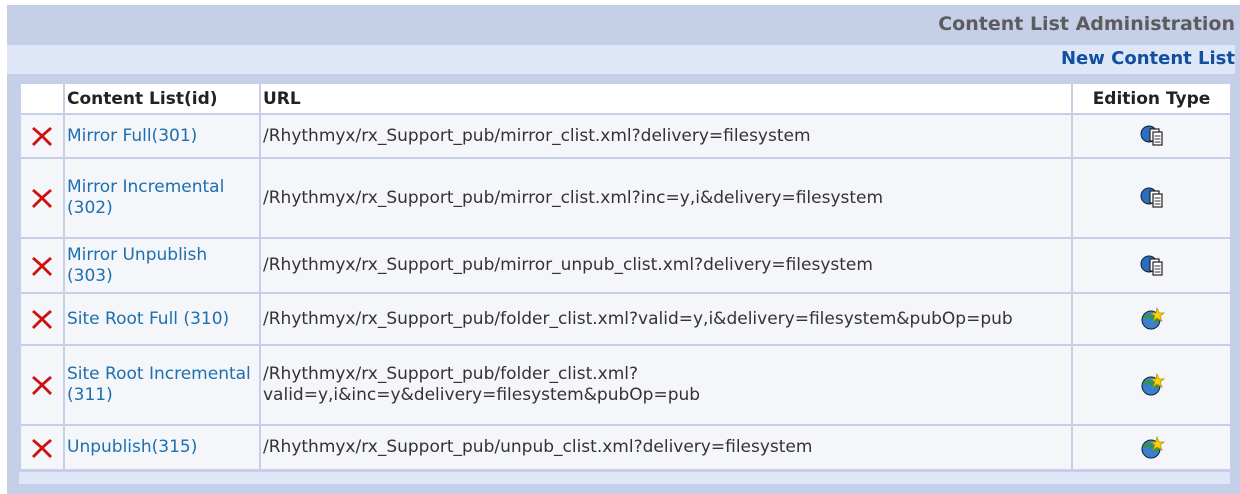  What do you see at coordinates (1151, 98) in the screenshot?
I see `column-header-edition-type: Edition Type` at bounding box center [1151, 98].